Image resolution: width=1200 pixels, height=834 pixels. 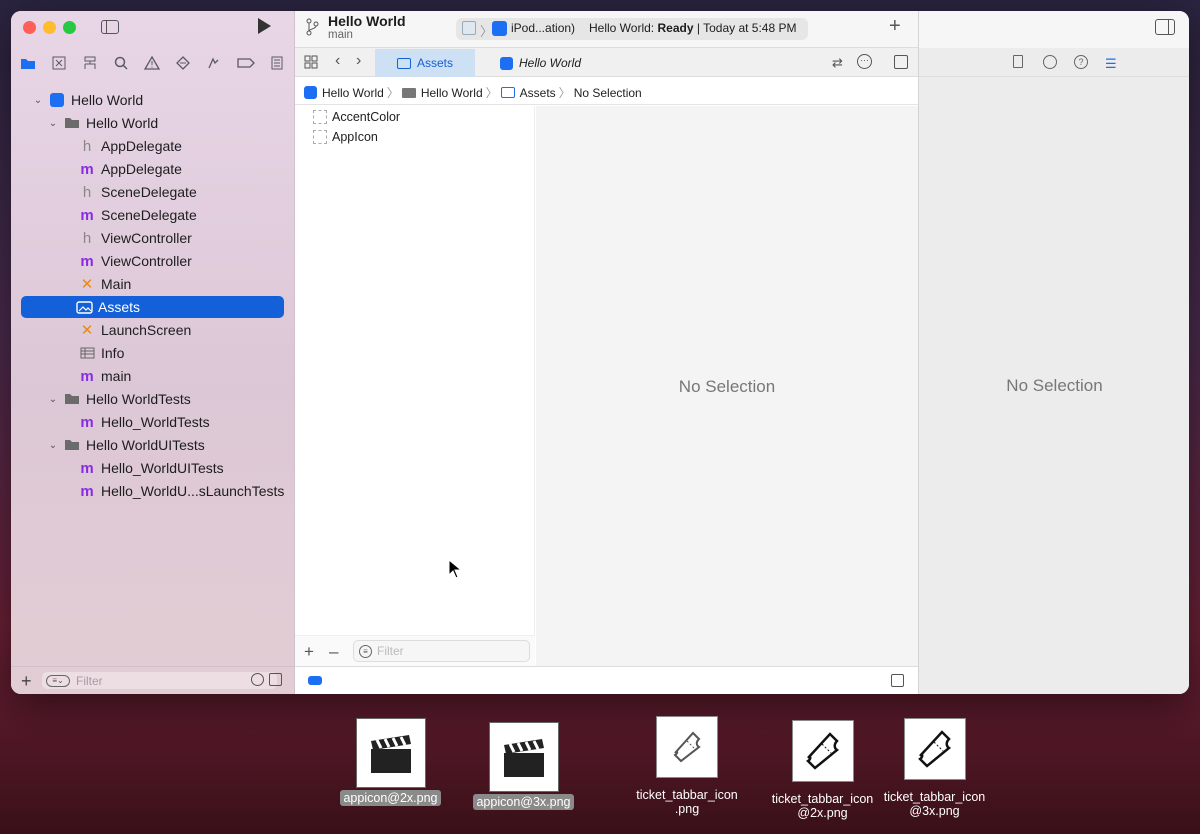 What do you see at coordinates (390, 651) in the screenshot?
I see `asset-filter-placeholder: Filter` at bounding box center [390, 651].